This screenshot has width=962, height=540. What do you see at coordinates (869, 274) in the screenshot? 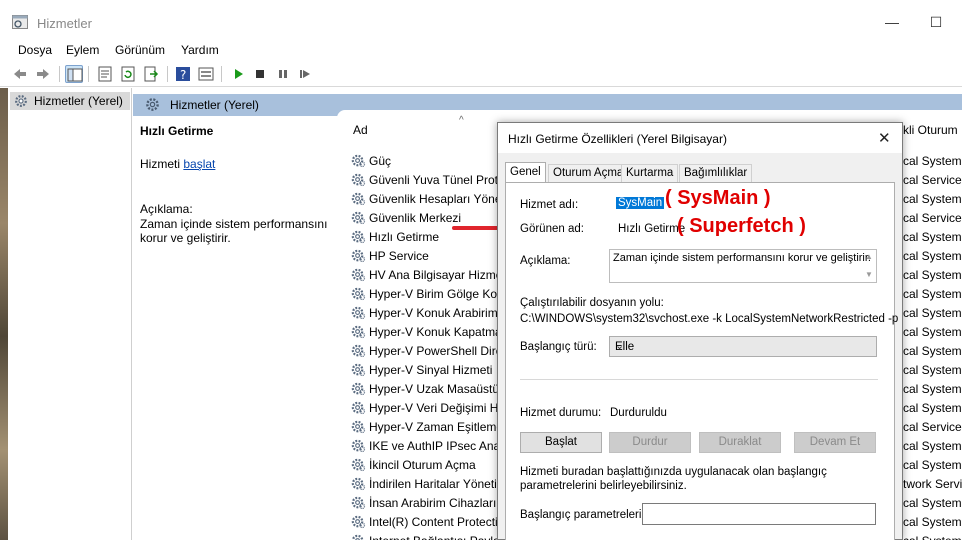
I see `scroll-down-icon: ▼` at bounding box center [869, 274].